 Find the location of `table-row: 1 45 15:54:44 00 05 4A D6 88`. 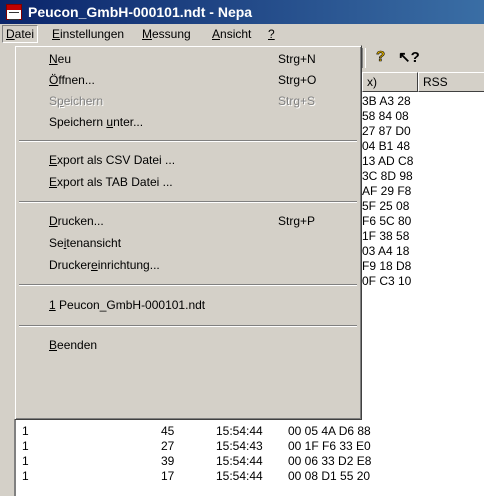

table-row: 1 45 15:54:44 00 05 4A D6 88 is located at coordinates (250, 431).